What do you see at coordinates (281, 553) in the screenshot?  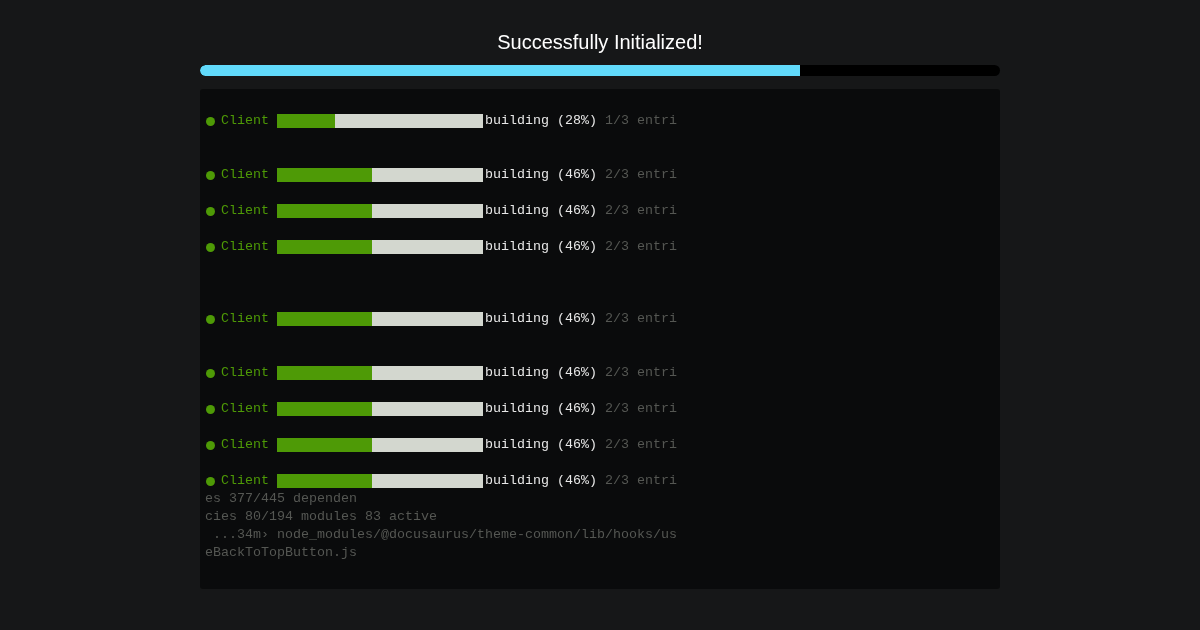 I see `log-line: eBackToTopButton.js` at bounding box center [281, 553].